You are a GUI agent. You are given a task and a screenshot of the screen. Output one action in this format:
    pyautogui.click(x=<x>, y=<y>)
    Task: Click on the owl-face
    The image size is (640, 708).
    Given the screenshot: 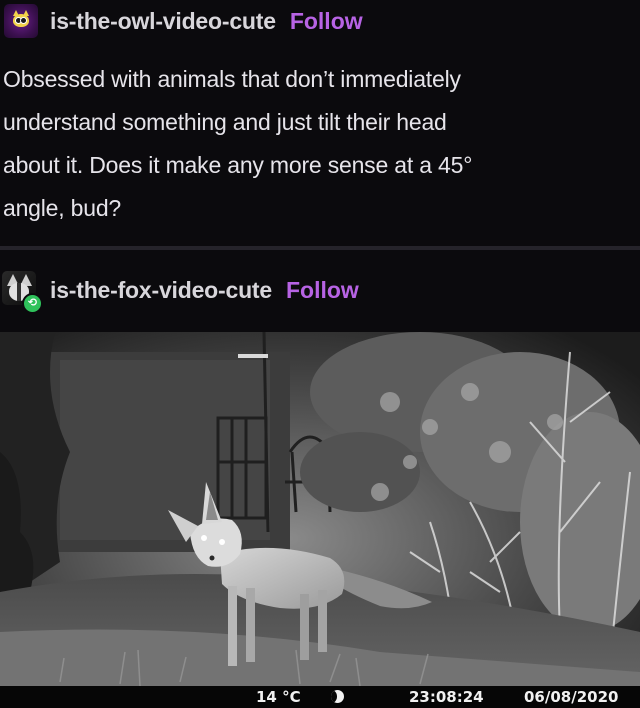 What is the action you would take?
    pyautogui.click(x=21, y=20)
    